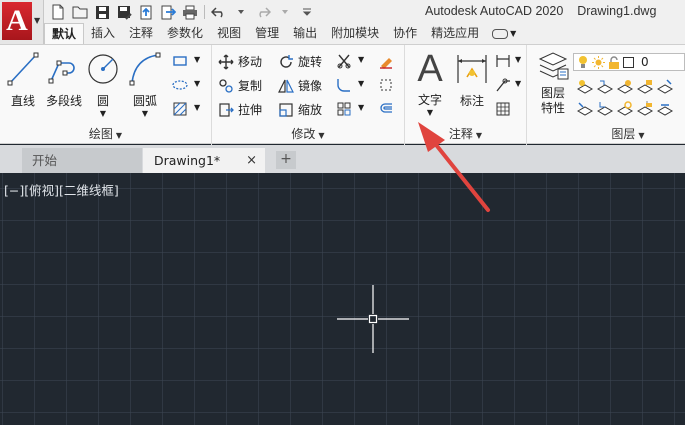 The height and width of the screenshot is (425, 685). What do you see at coordinates (307, 12) in the screenshot?
I see `customize-toolbar-icon` at bounding box center [307, 12].